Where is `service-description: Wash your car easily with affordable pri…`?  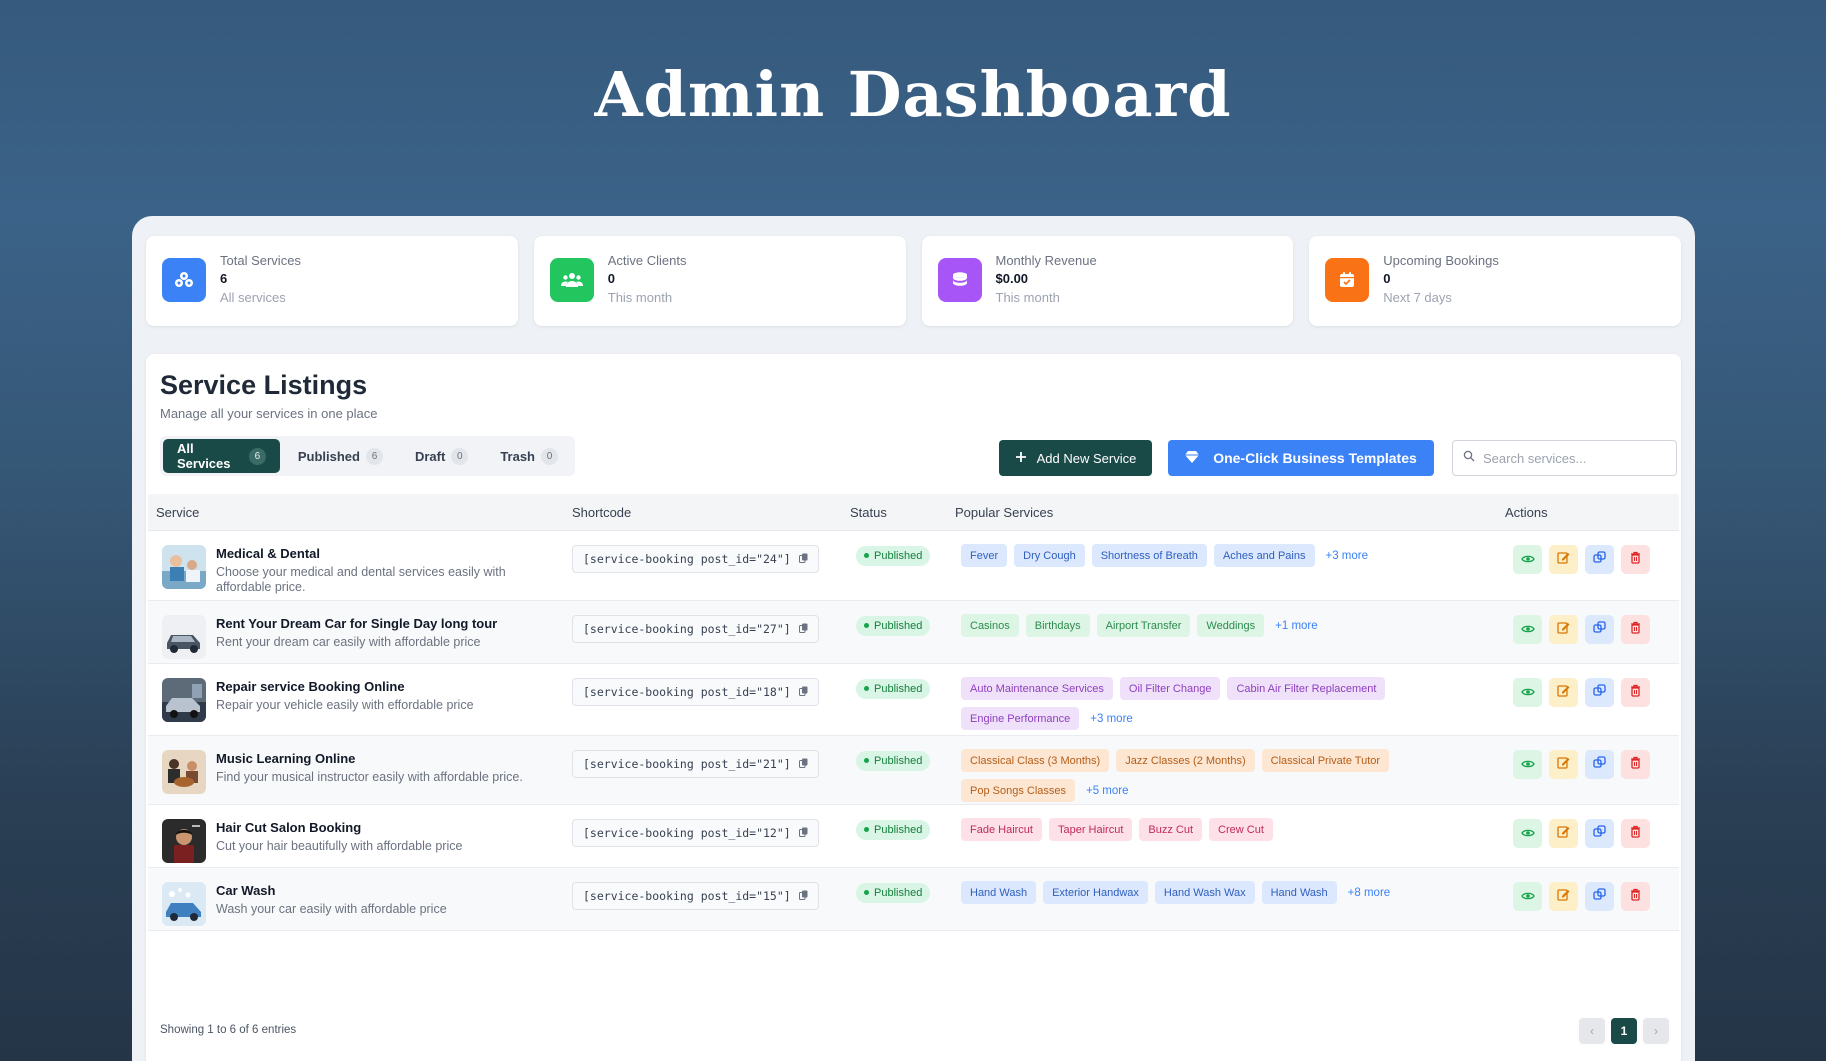 service-description: Wash your car easily with affordable pri… is located at coordinates (331, 909).